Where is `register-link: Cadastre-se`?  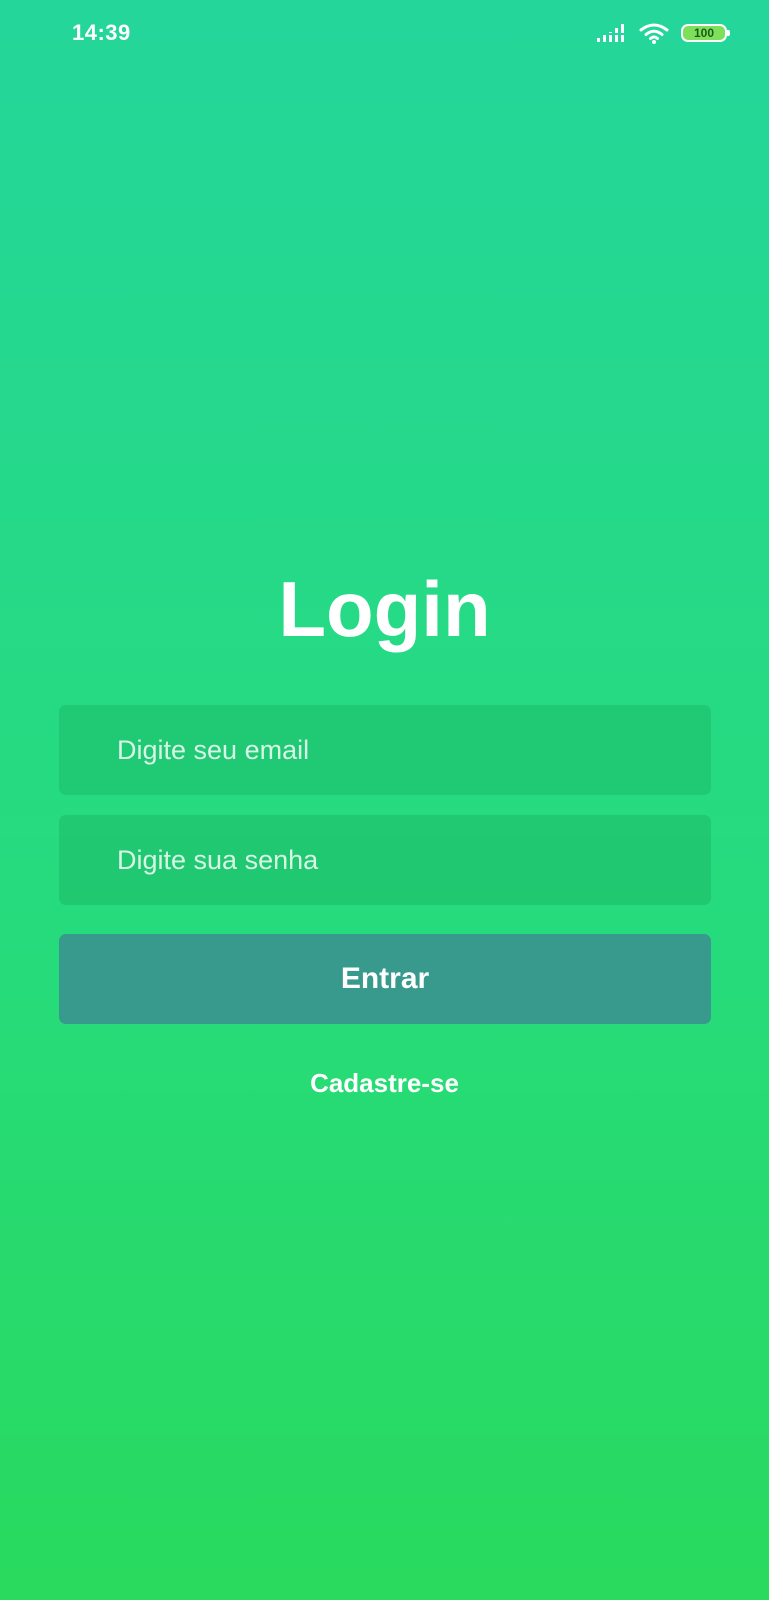 register-link: Cadastre-se is located at coordinates (384, 1083).